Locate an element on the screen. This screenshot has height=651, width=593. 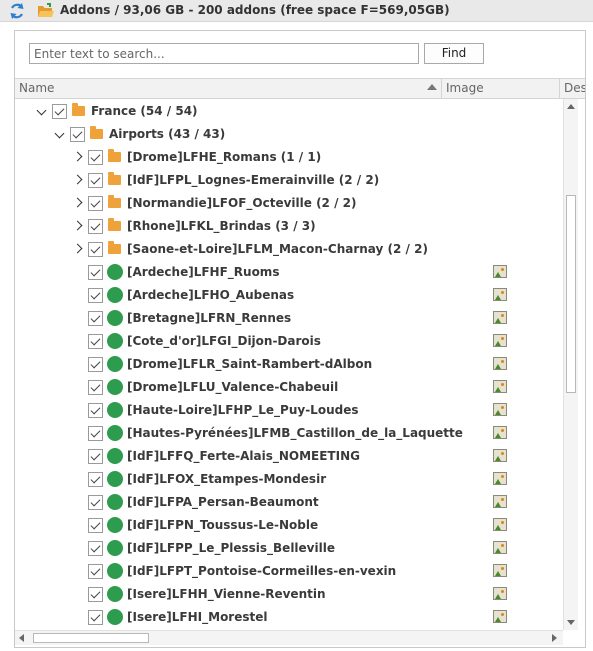
sort-ascending-icon is located at coordinates (432, 87).